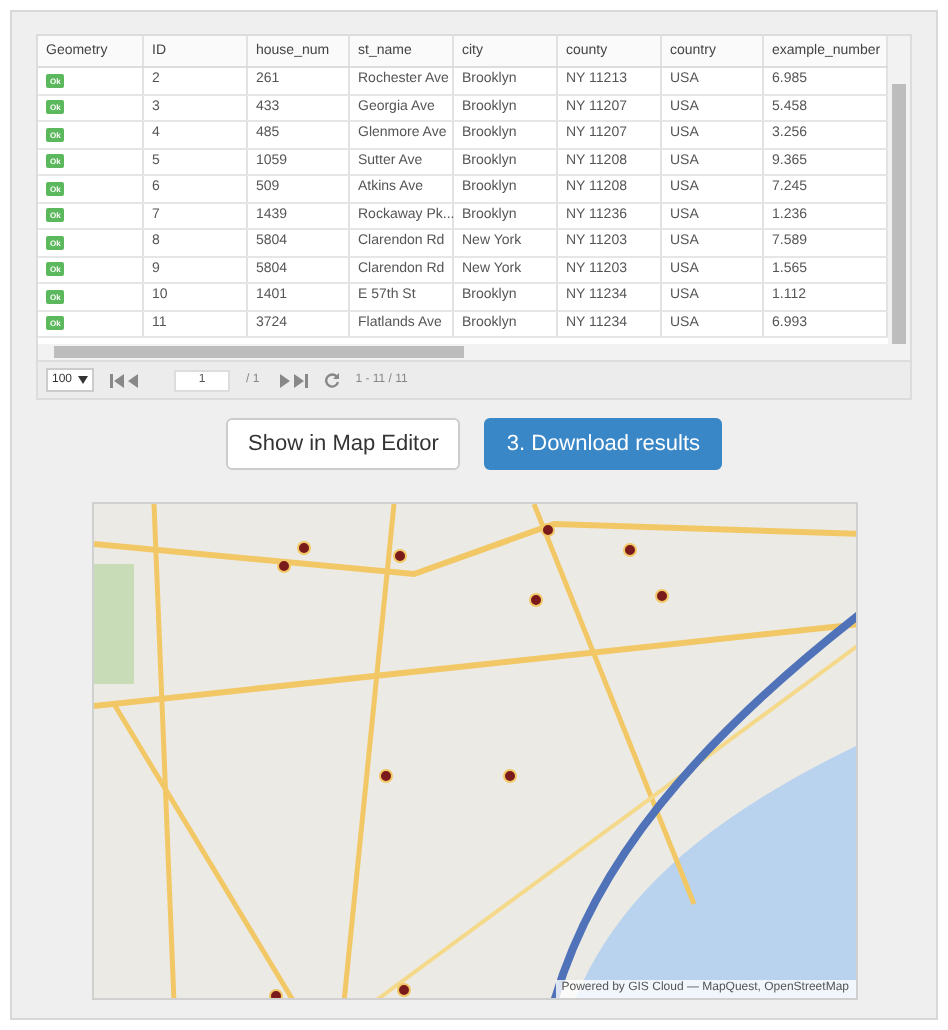  Describe the element at coordinates (291, 380) in the screenshot. I see `last-page-icon` at that location.